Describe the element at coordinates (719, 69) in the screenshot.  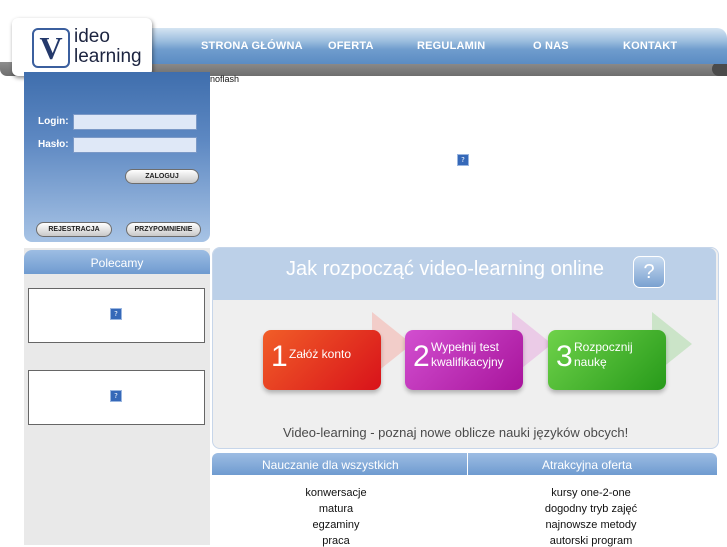
I see `nav-right-cap` at that location.